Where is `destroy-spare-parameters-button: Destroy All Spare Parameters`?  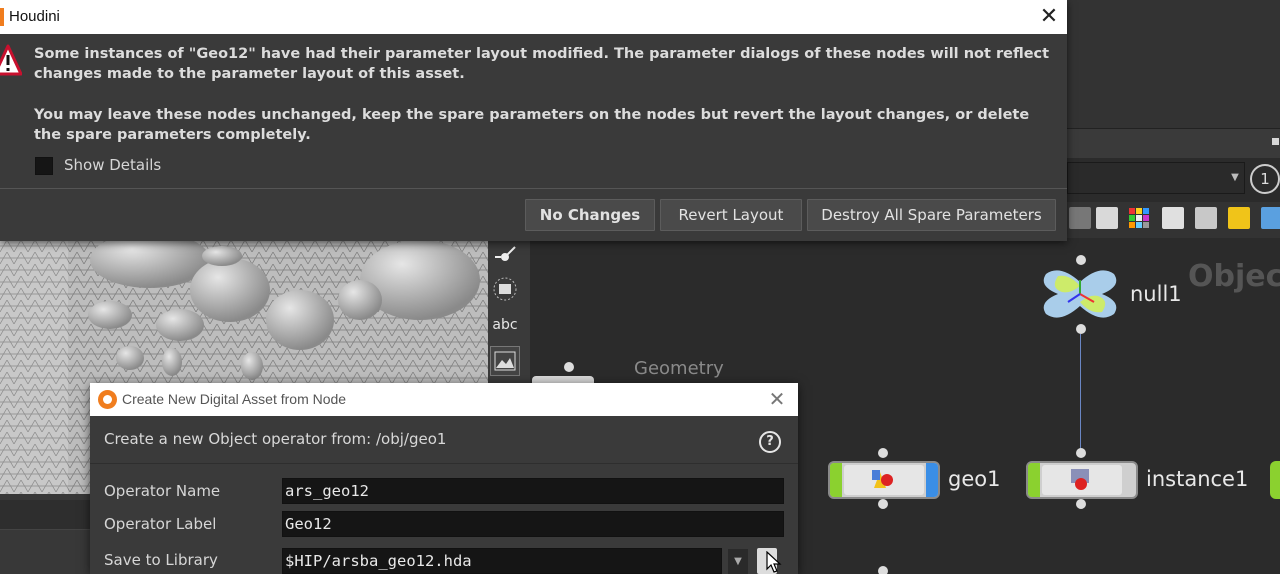 destroy-spare-parameters-button: Destroy All Spare Parameters is located at coordinates (931, 215).